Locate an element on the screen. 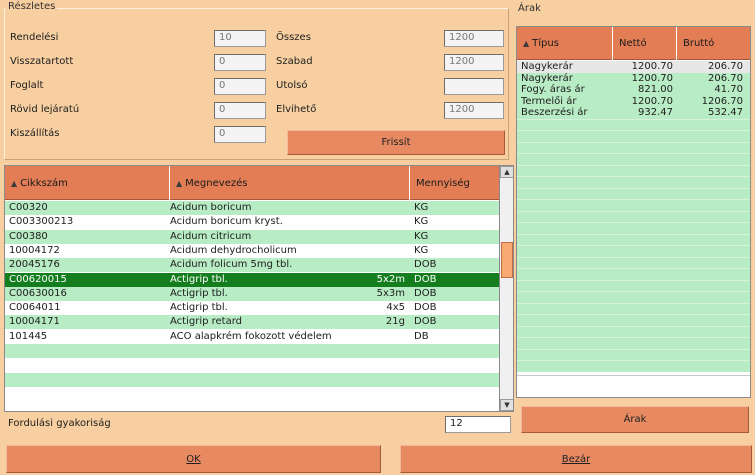 The height and width of the screenshot is (475, 755). cell-code: C003300213 is located at coordinates (41, 222).